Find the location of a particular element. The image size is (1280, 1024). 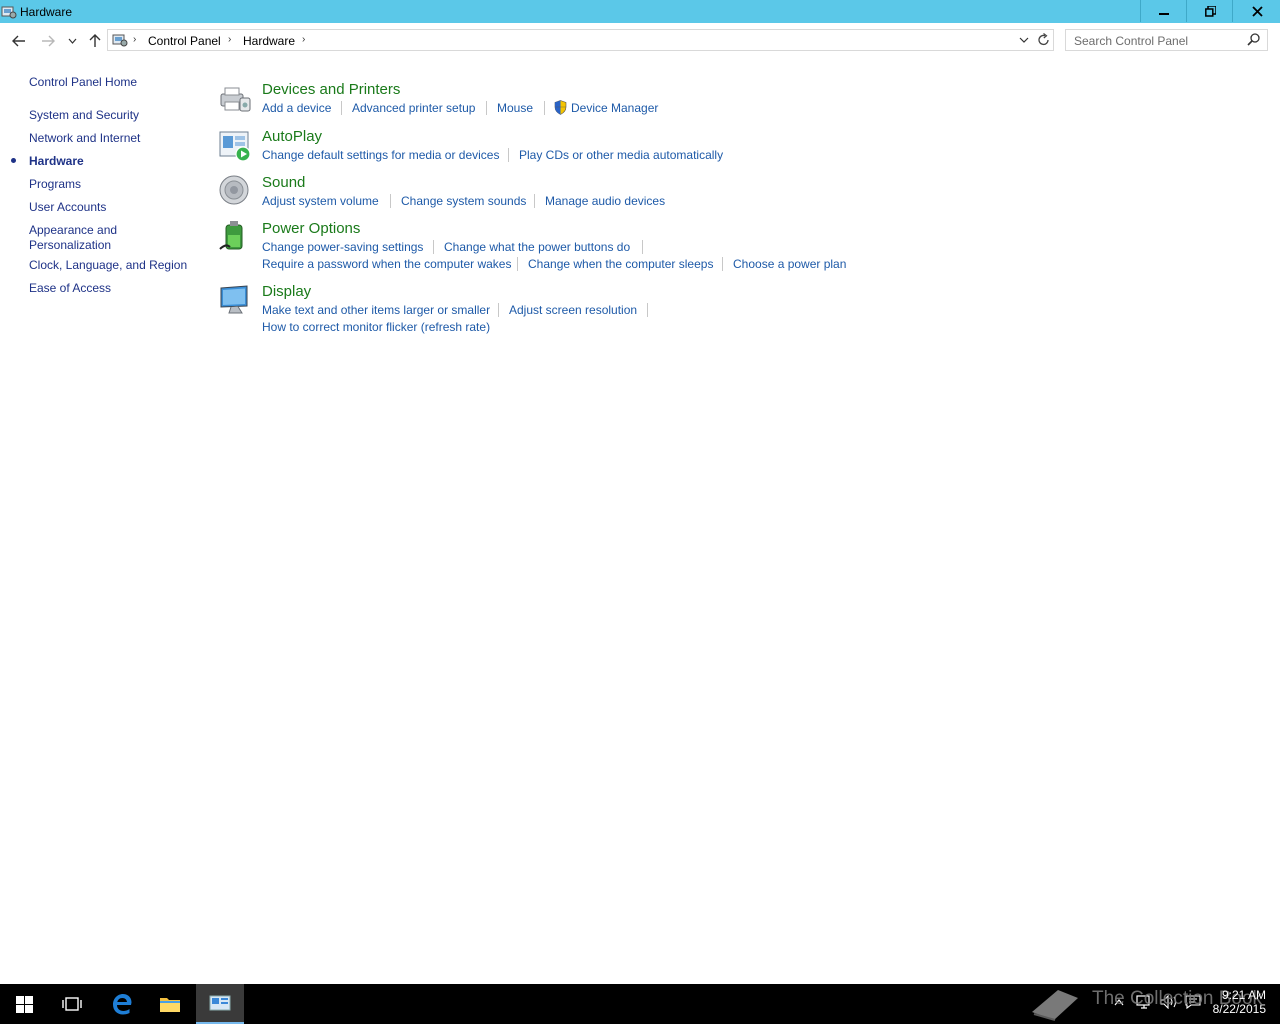

sound-icon is located at coordinates (235, 190).